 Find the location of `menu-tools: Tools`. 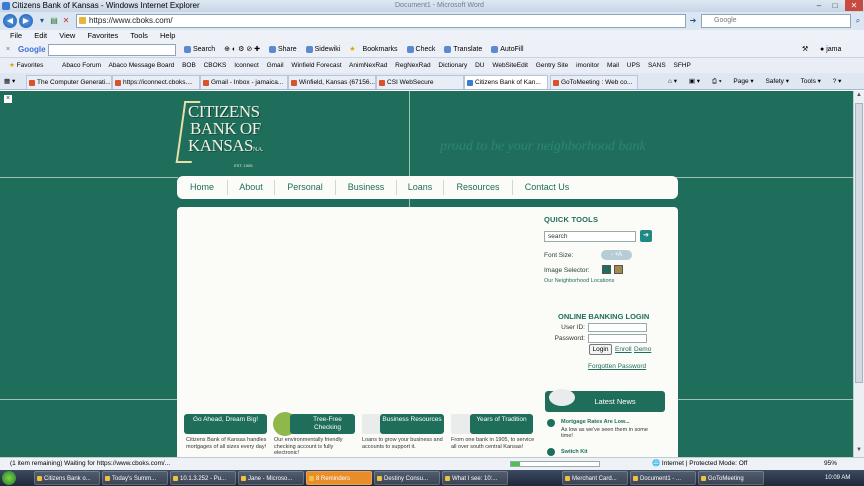

menu-tools: Tools is located at coordinates (139, 35).